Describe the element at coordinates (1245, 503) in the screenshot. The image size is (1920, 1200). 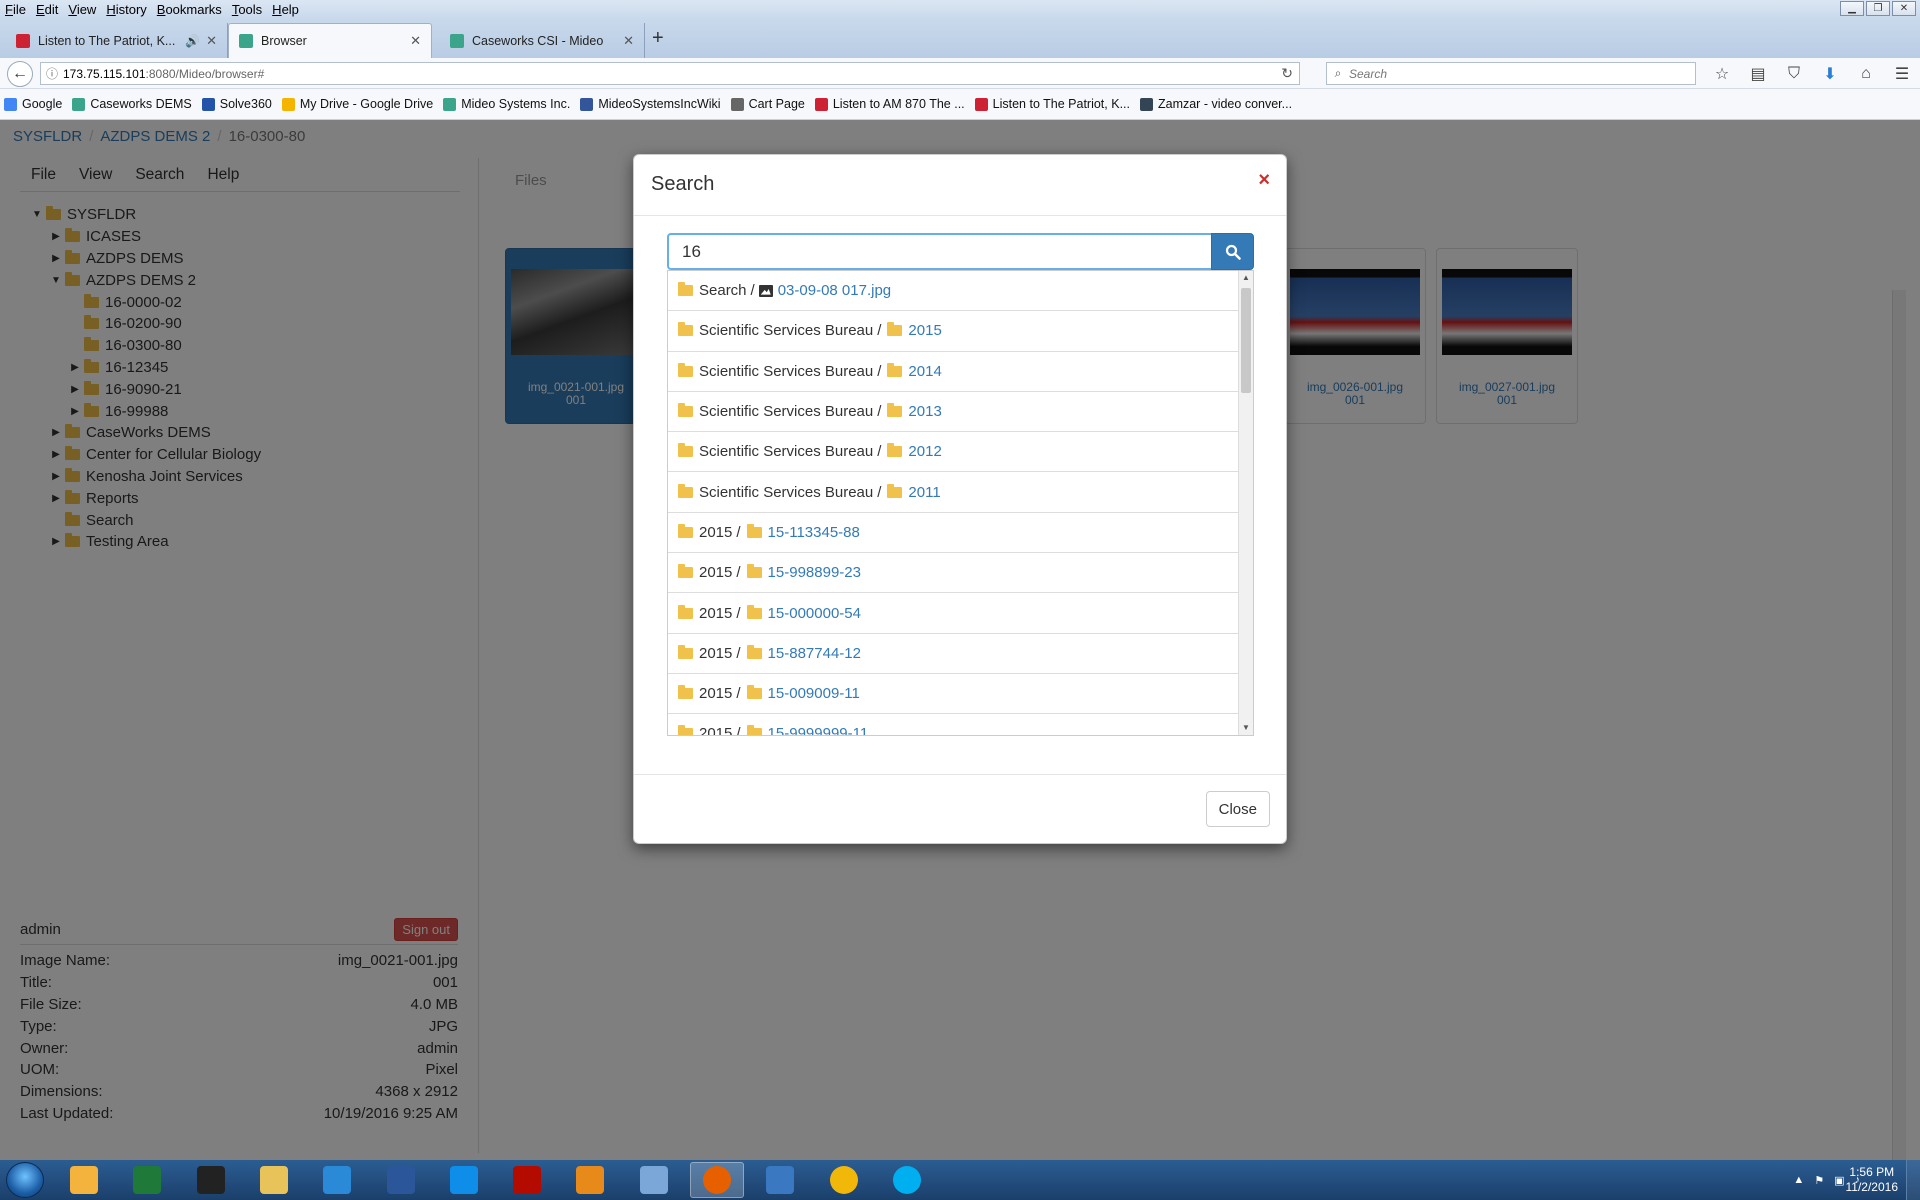
I see `results-scrollbar: ▲ ▼` at that location.